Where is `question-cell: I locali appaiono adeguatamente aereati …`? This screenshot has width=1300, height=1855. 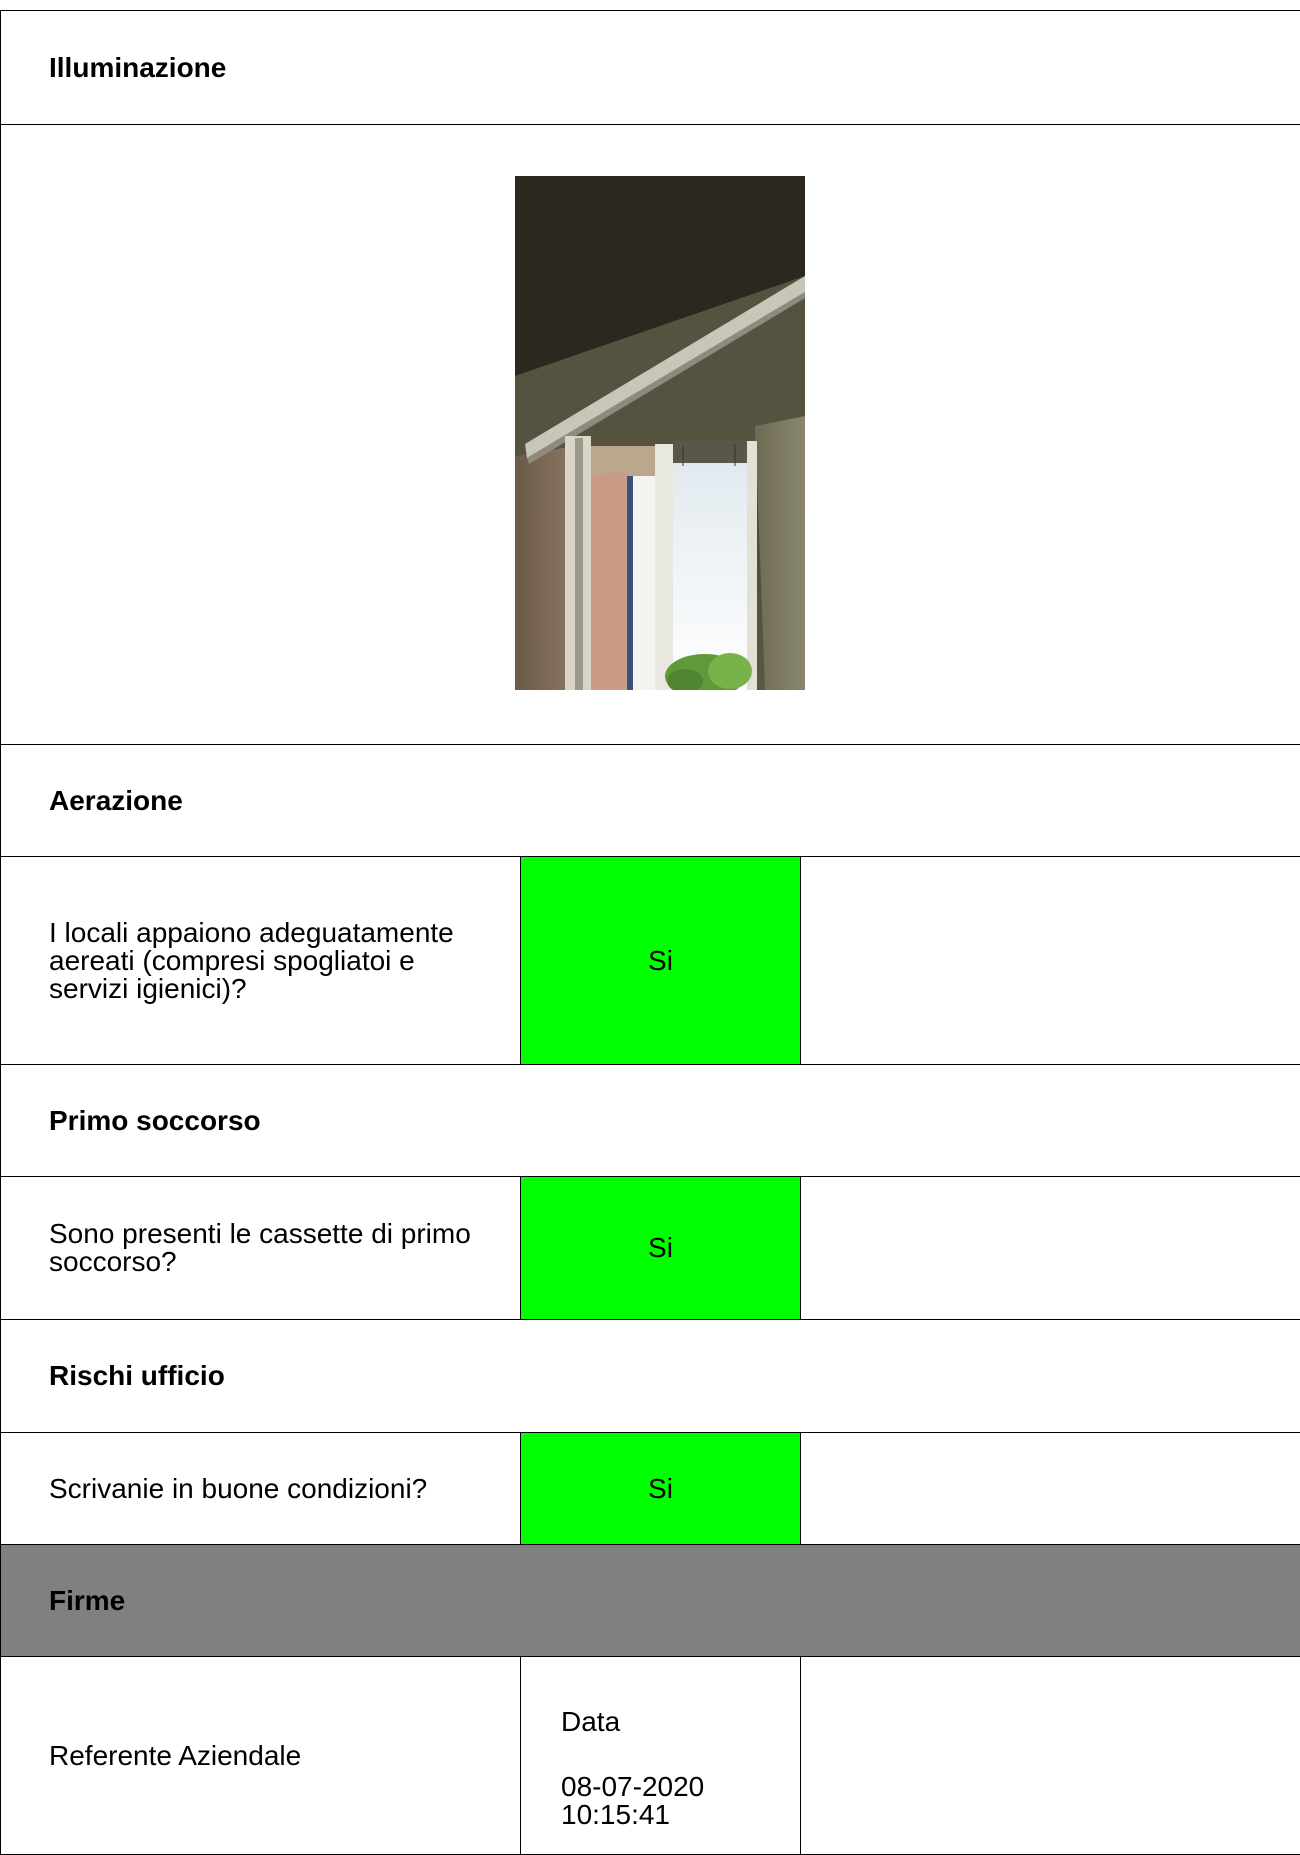
question-cell: I locali appaiono adeguatamente aereati … is located at coordinates (260, 960).